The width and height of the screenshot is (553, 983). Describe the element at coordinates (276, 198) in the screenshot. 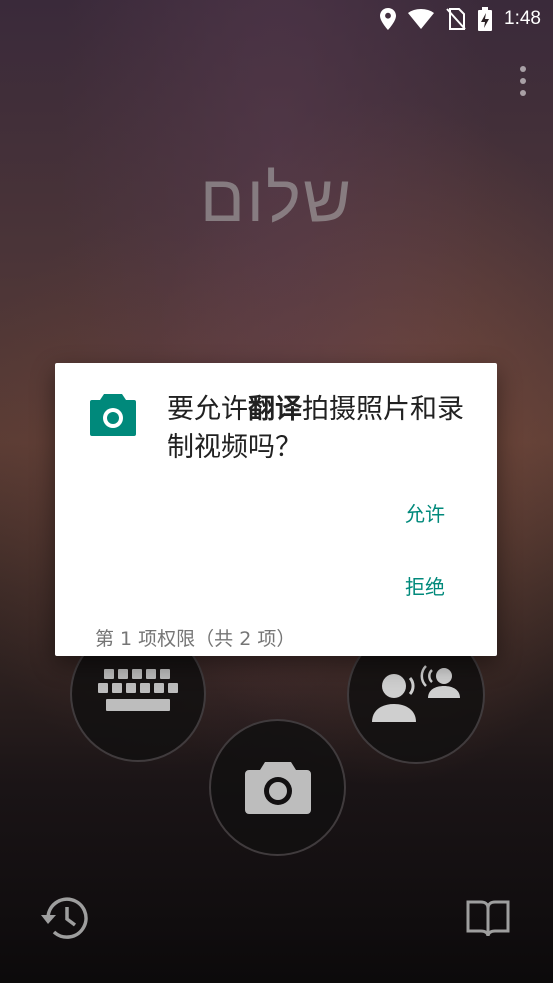

I see `source-word: שלום` at that location.